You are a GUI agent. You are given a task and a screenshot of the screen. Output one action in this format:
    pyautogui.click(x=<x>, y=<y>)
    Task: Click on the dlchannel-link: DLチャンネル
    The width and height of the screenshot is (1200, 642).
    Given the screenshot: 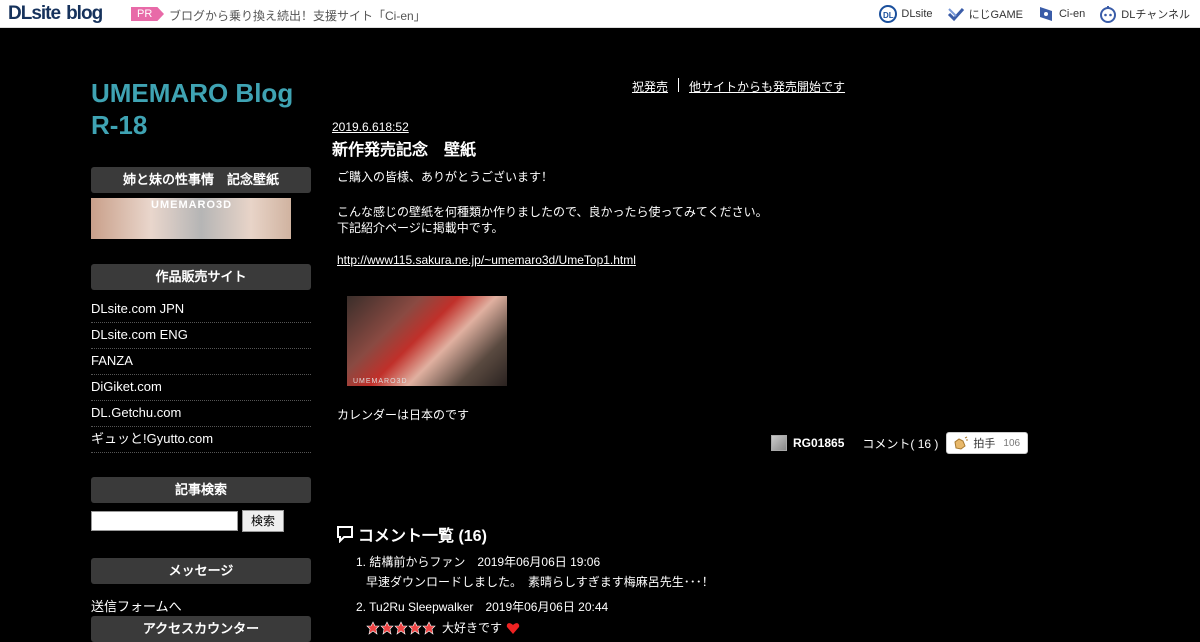 What is the action you would take?
    pyautogui.click(x=1144, y=14)
    